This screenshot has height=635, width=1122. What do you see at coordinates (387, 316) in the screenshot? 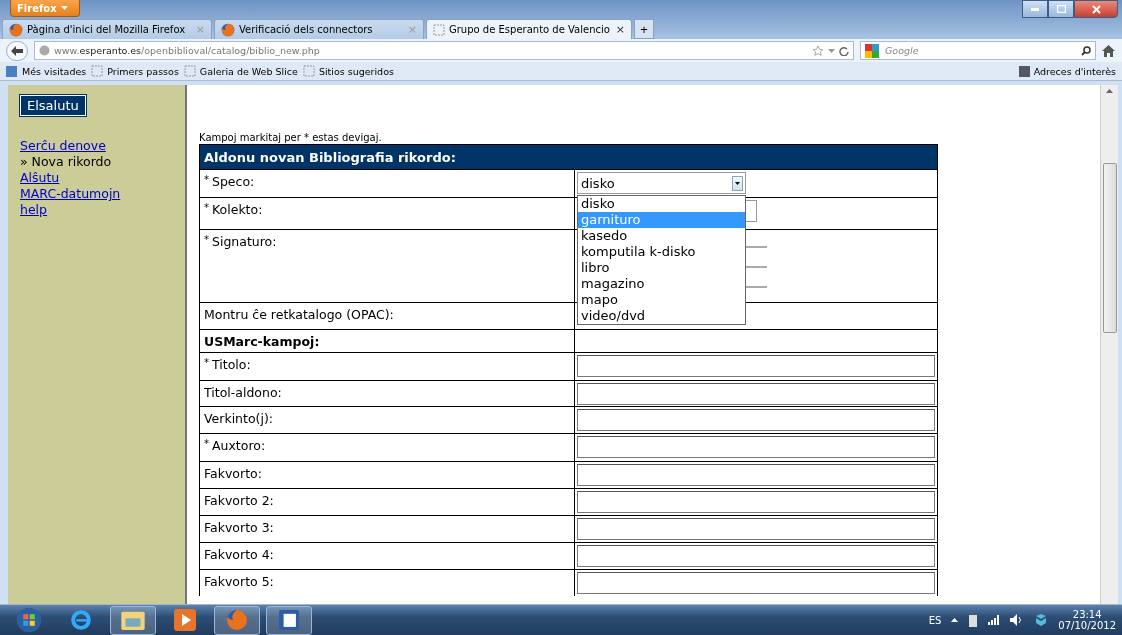
I see `field-label: Montru ĉe retkatalogo (OPAC):` at bounding box center [387, 316].